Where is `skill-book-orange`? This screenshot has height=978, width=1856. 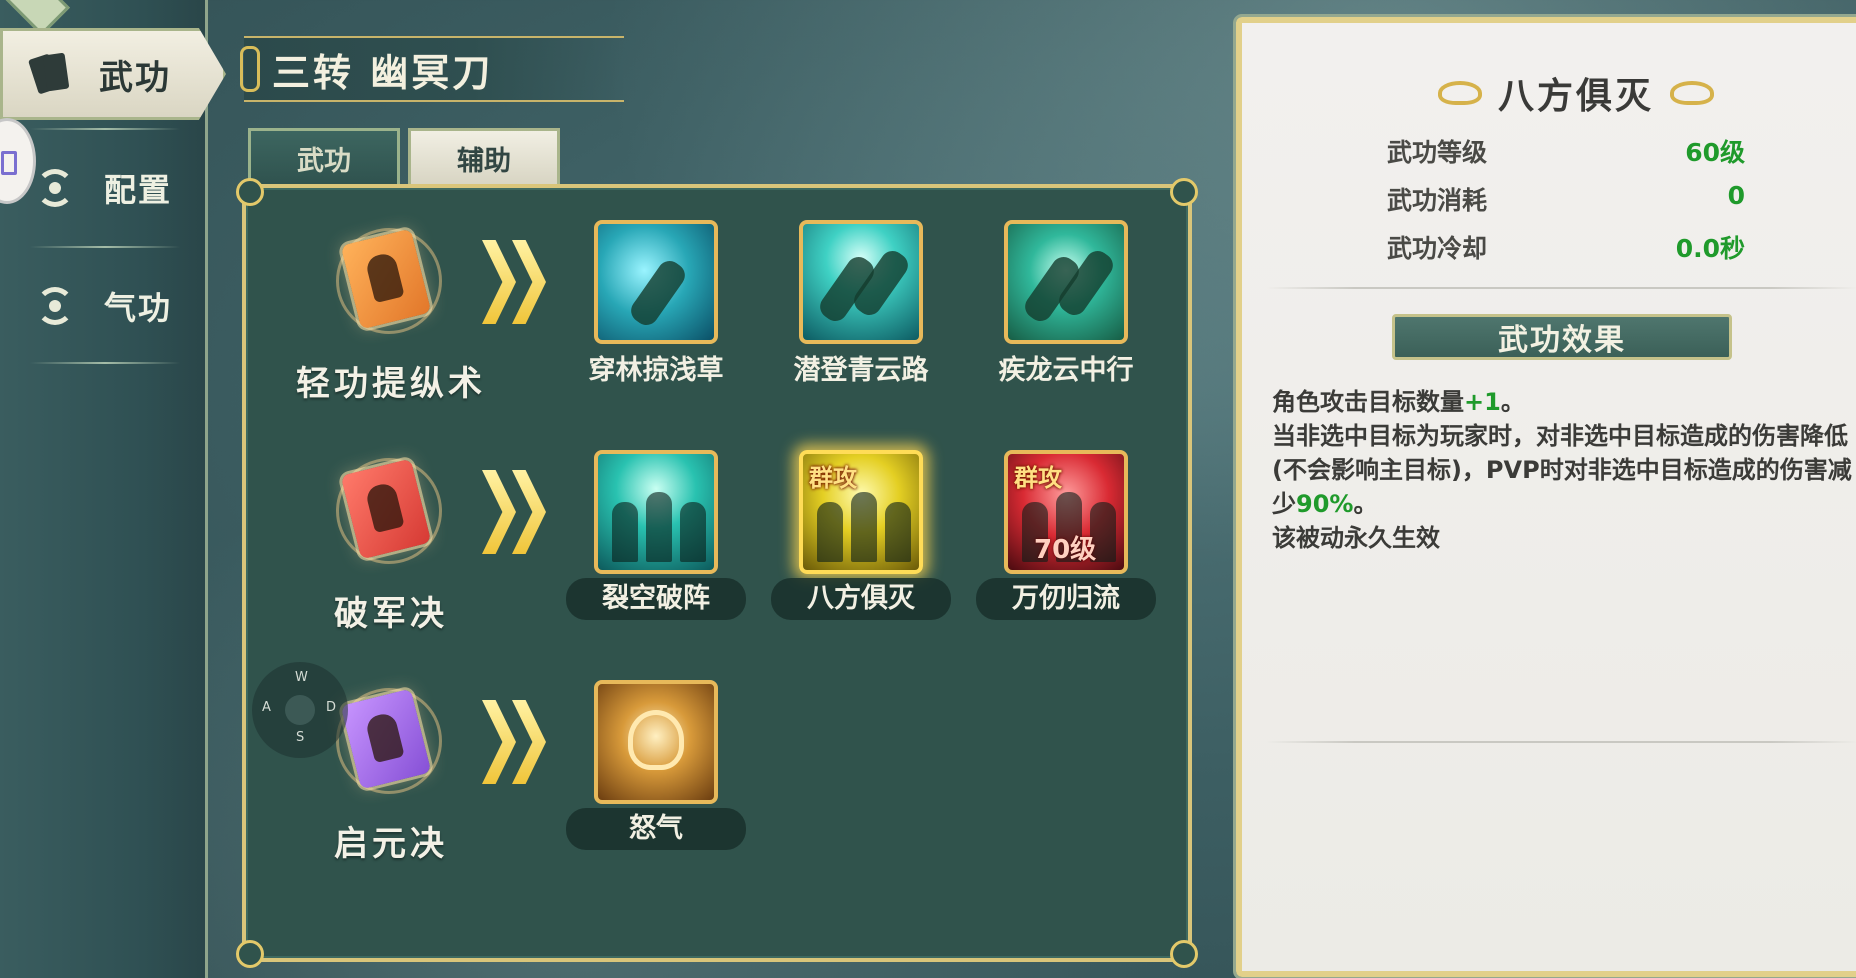
skill-book-orange is located at coordinates (391, 279).